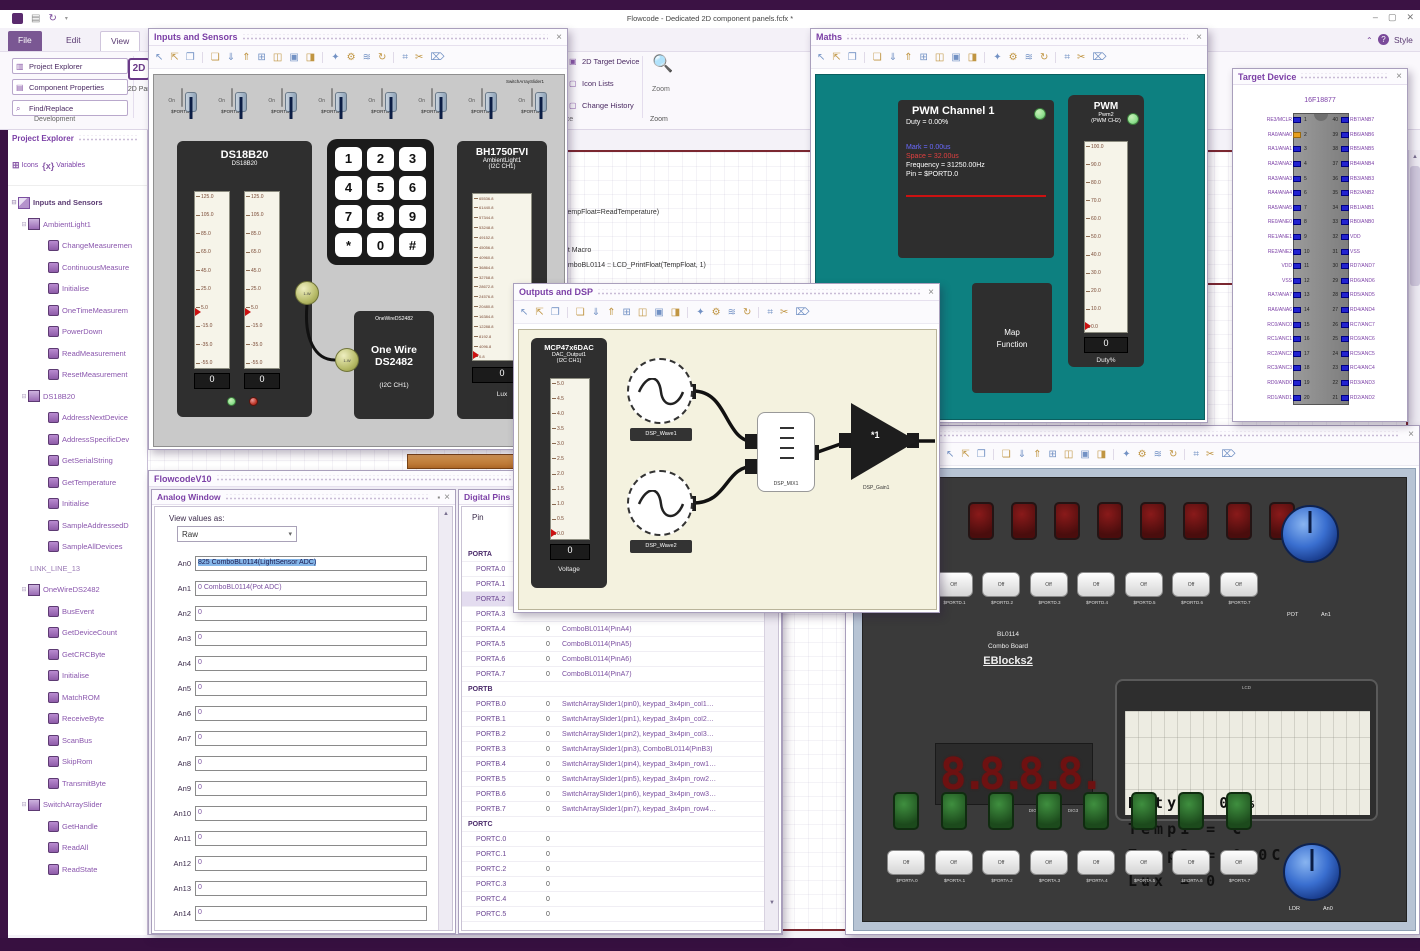  Describe the element at coordinates (78, 569) in the screenshot. I see `tree-item: ⊟ LINK_LINE_13` at that location.